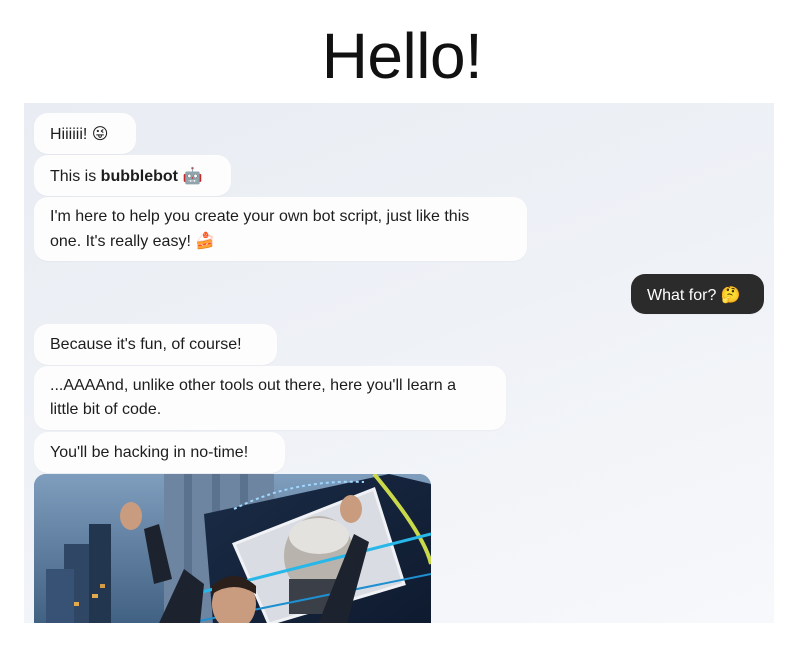 The image size is (804, 655). I want to click on gif-image, so click(232, 548).